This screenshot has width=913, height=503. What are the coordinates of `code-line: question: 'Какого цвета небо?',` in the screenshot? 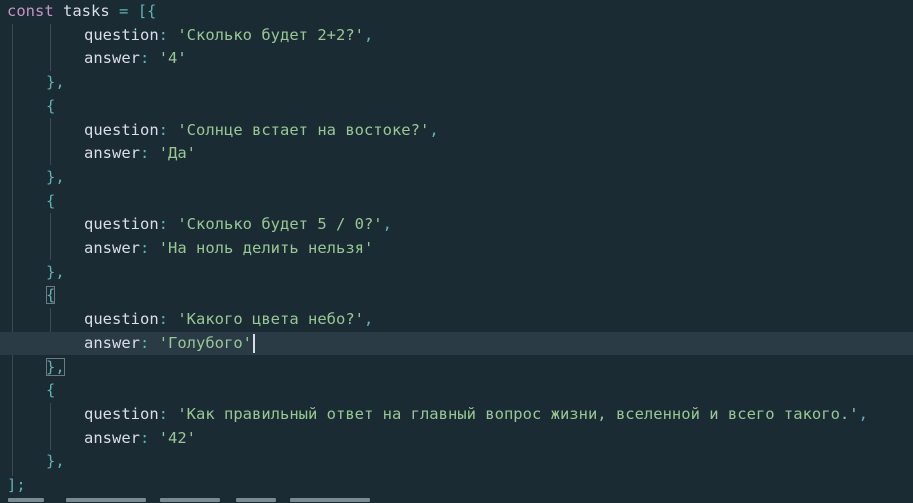 It's located at (456, 320).